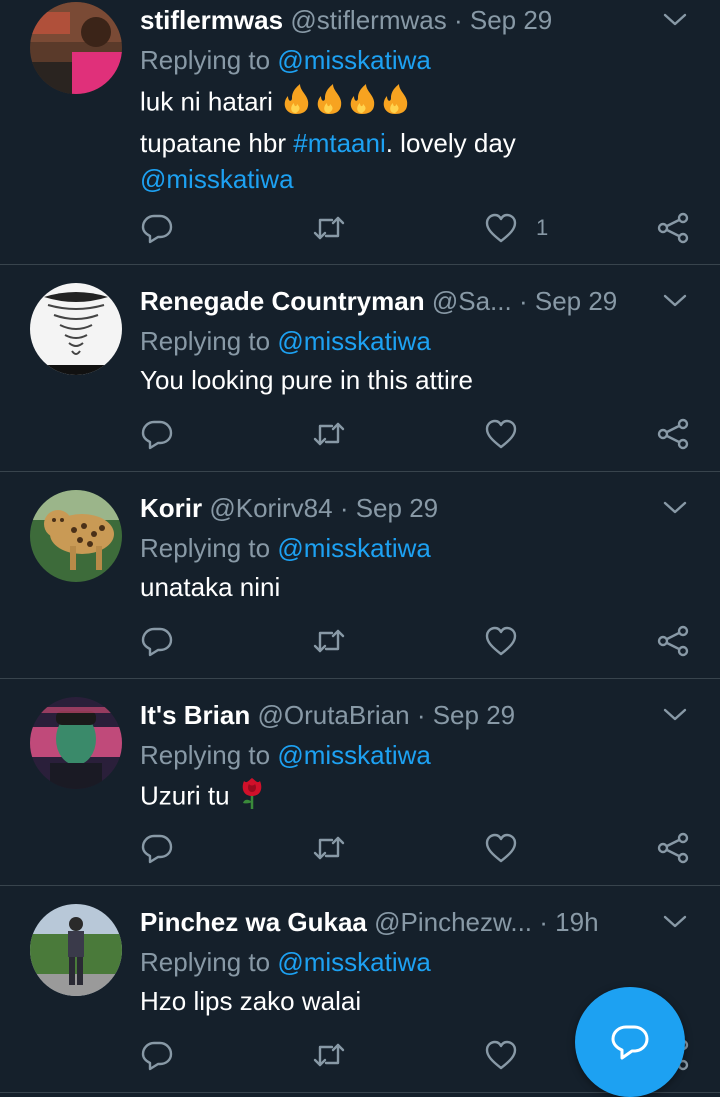 This screenshot has height=1097, width=720. I want to click on rose-emoji-icon, so click(252, 797).